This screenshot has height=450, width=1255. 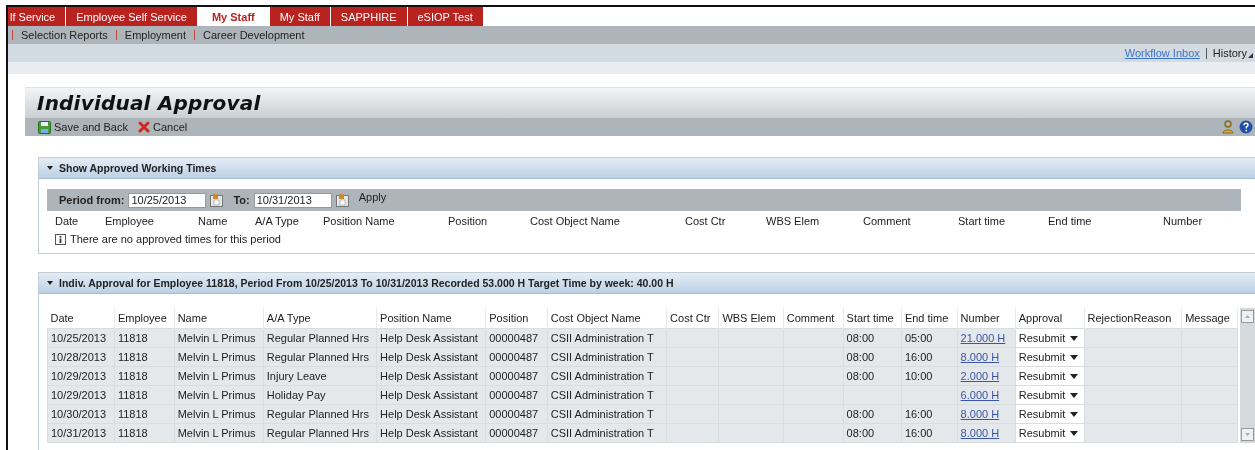 What do you see at coordinates (44, 127) in the screenshot?
I see `save-icon` at bounding box center [44, 127].